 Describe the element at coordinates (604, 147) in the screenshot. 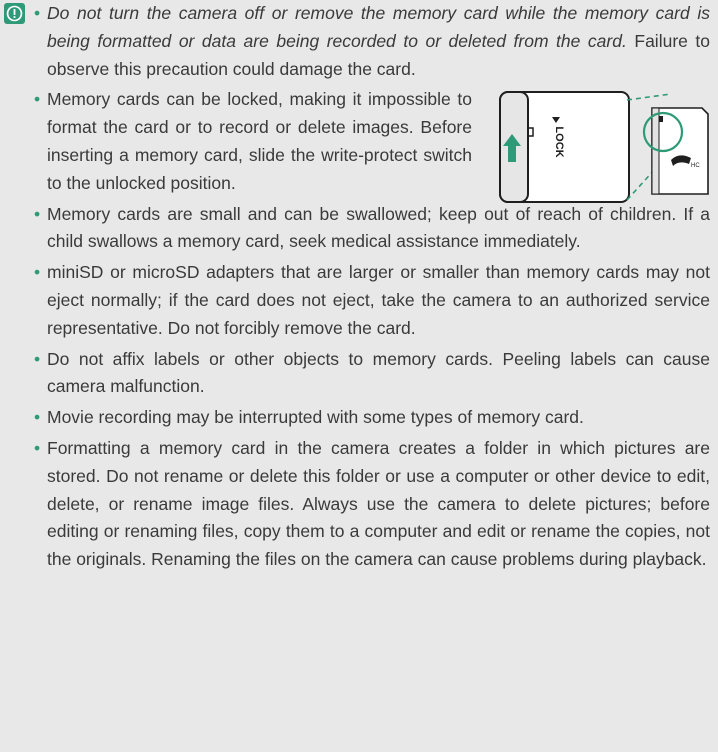

I see `write-protect-illustration: LOCK HC` at that location.